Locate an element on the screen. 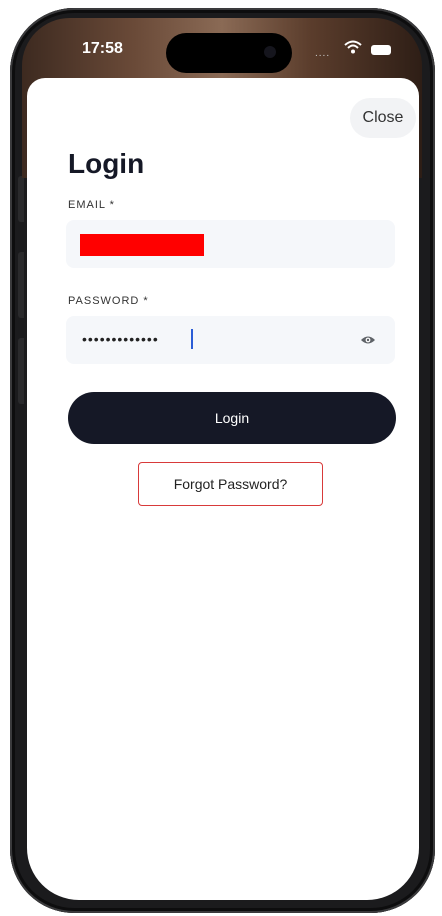 The height and width of the screenshot is (916, 442). redaction-block is located at coordinates (142, 245).